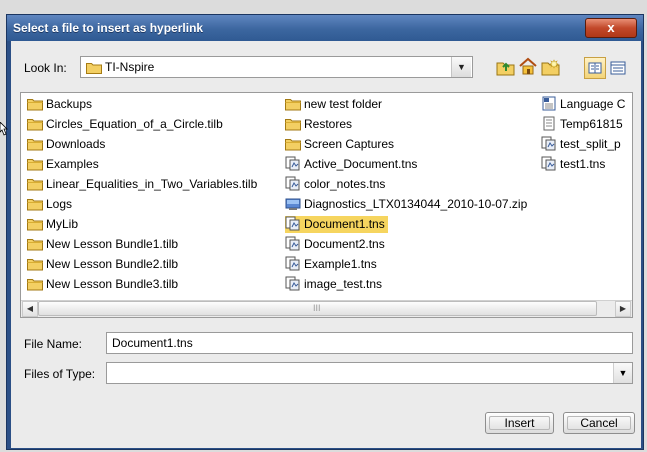  I want to click on list-item-label: Logs, so click(59, 204).